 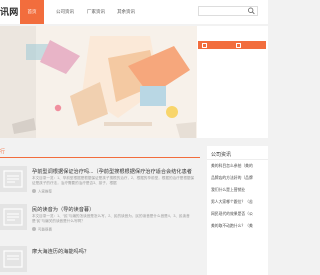 What do you see at coordinates (9, 11) in the screenshot?
I see `site-logo: 讯网` at bounding box center [9, 11].